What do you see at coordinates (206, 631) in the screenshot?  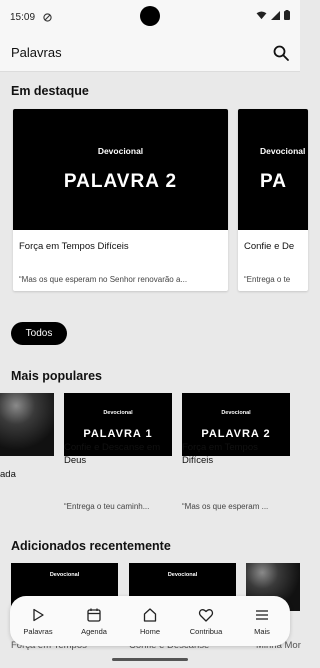 I see `nav-label: Contribua` at bounding box center [206, 631].